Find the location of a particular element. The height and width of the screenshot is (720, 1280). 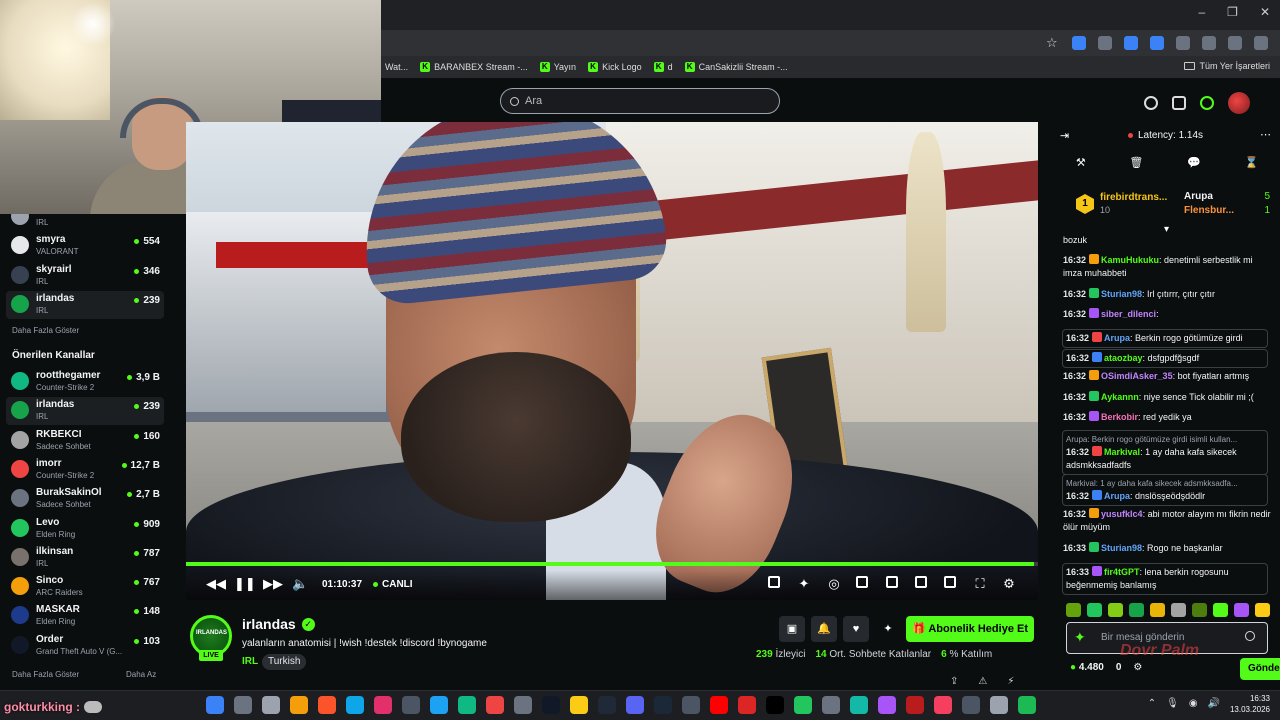

sidebar-channel-item: imorr Counter-Strike 2 12,7 B is located at coordinates (85, 470).